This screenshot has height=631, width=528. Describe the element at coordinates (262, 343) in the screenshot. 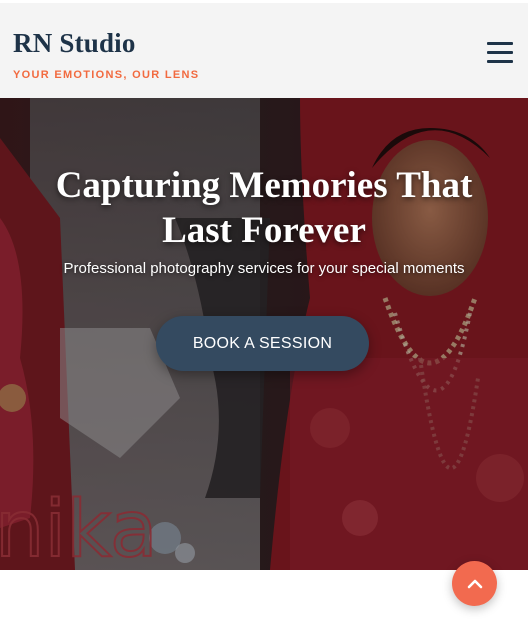

I see `book-session-button: BOOK A SESSION` at that location.